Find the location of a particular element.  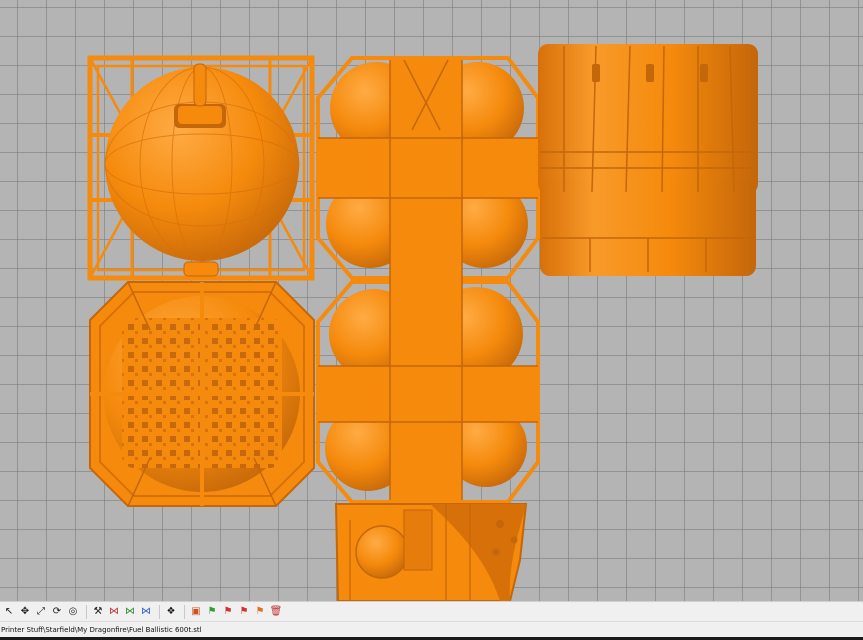

mirror-x-icon: ⋈ is located at coordinates (114, 611).